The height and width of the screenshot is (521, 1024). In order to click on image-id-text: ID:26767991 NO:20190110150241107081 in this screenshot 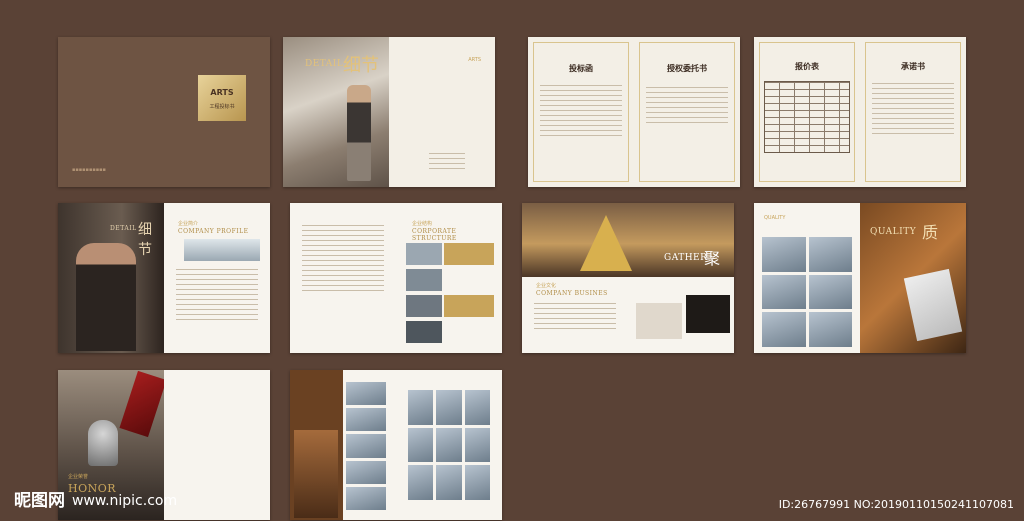, I will do `click(896, 504)`.